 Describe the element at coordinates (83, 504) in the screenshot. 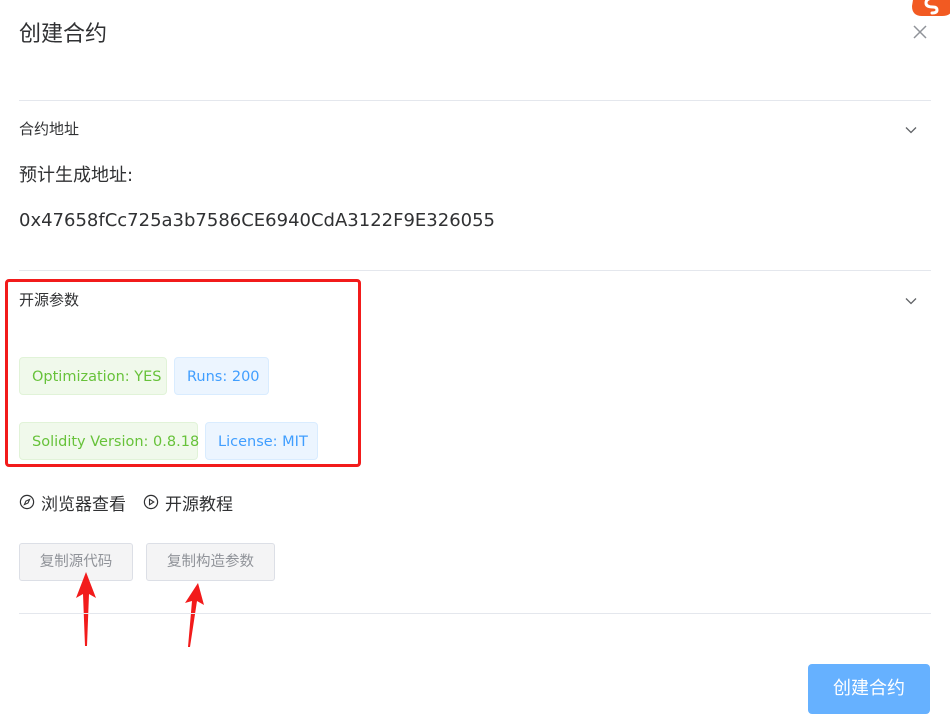

I see `explorer-link-label: 浏览器查看` at that location.